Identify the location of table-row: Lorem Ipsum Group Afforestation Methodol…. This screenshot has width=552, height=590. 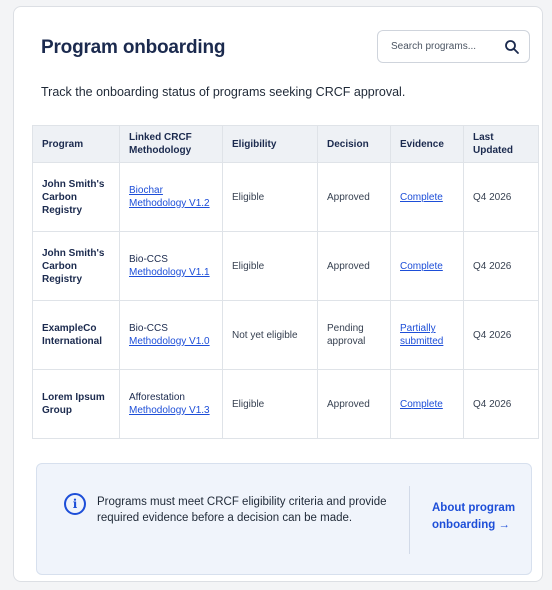
(285, 404).